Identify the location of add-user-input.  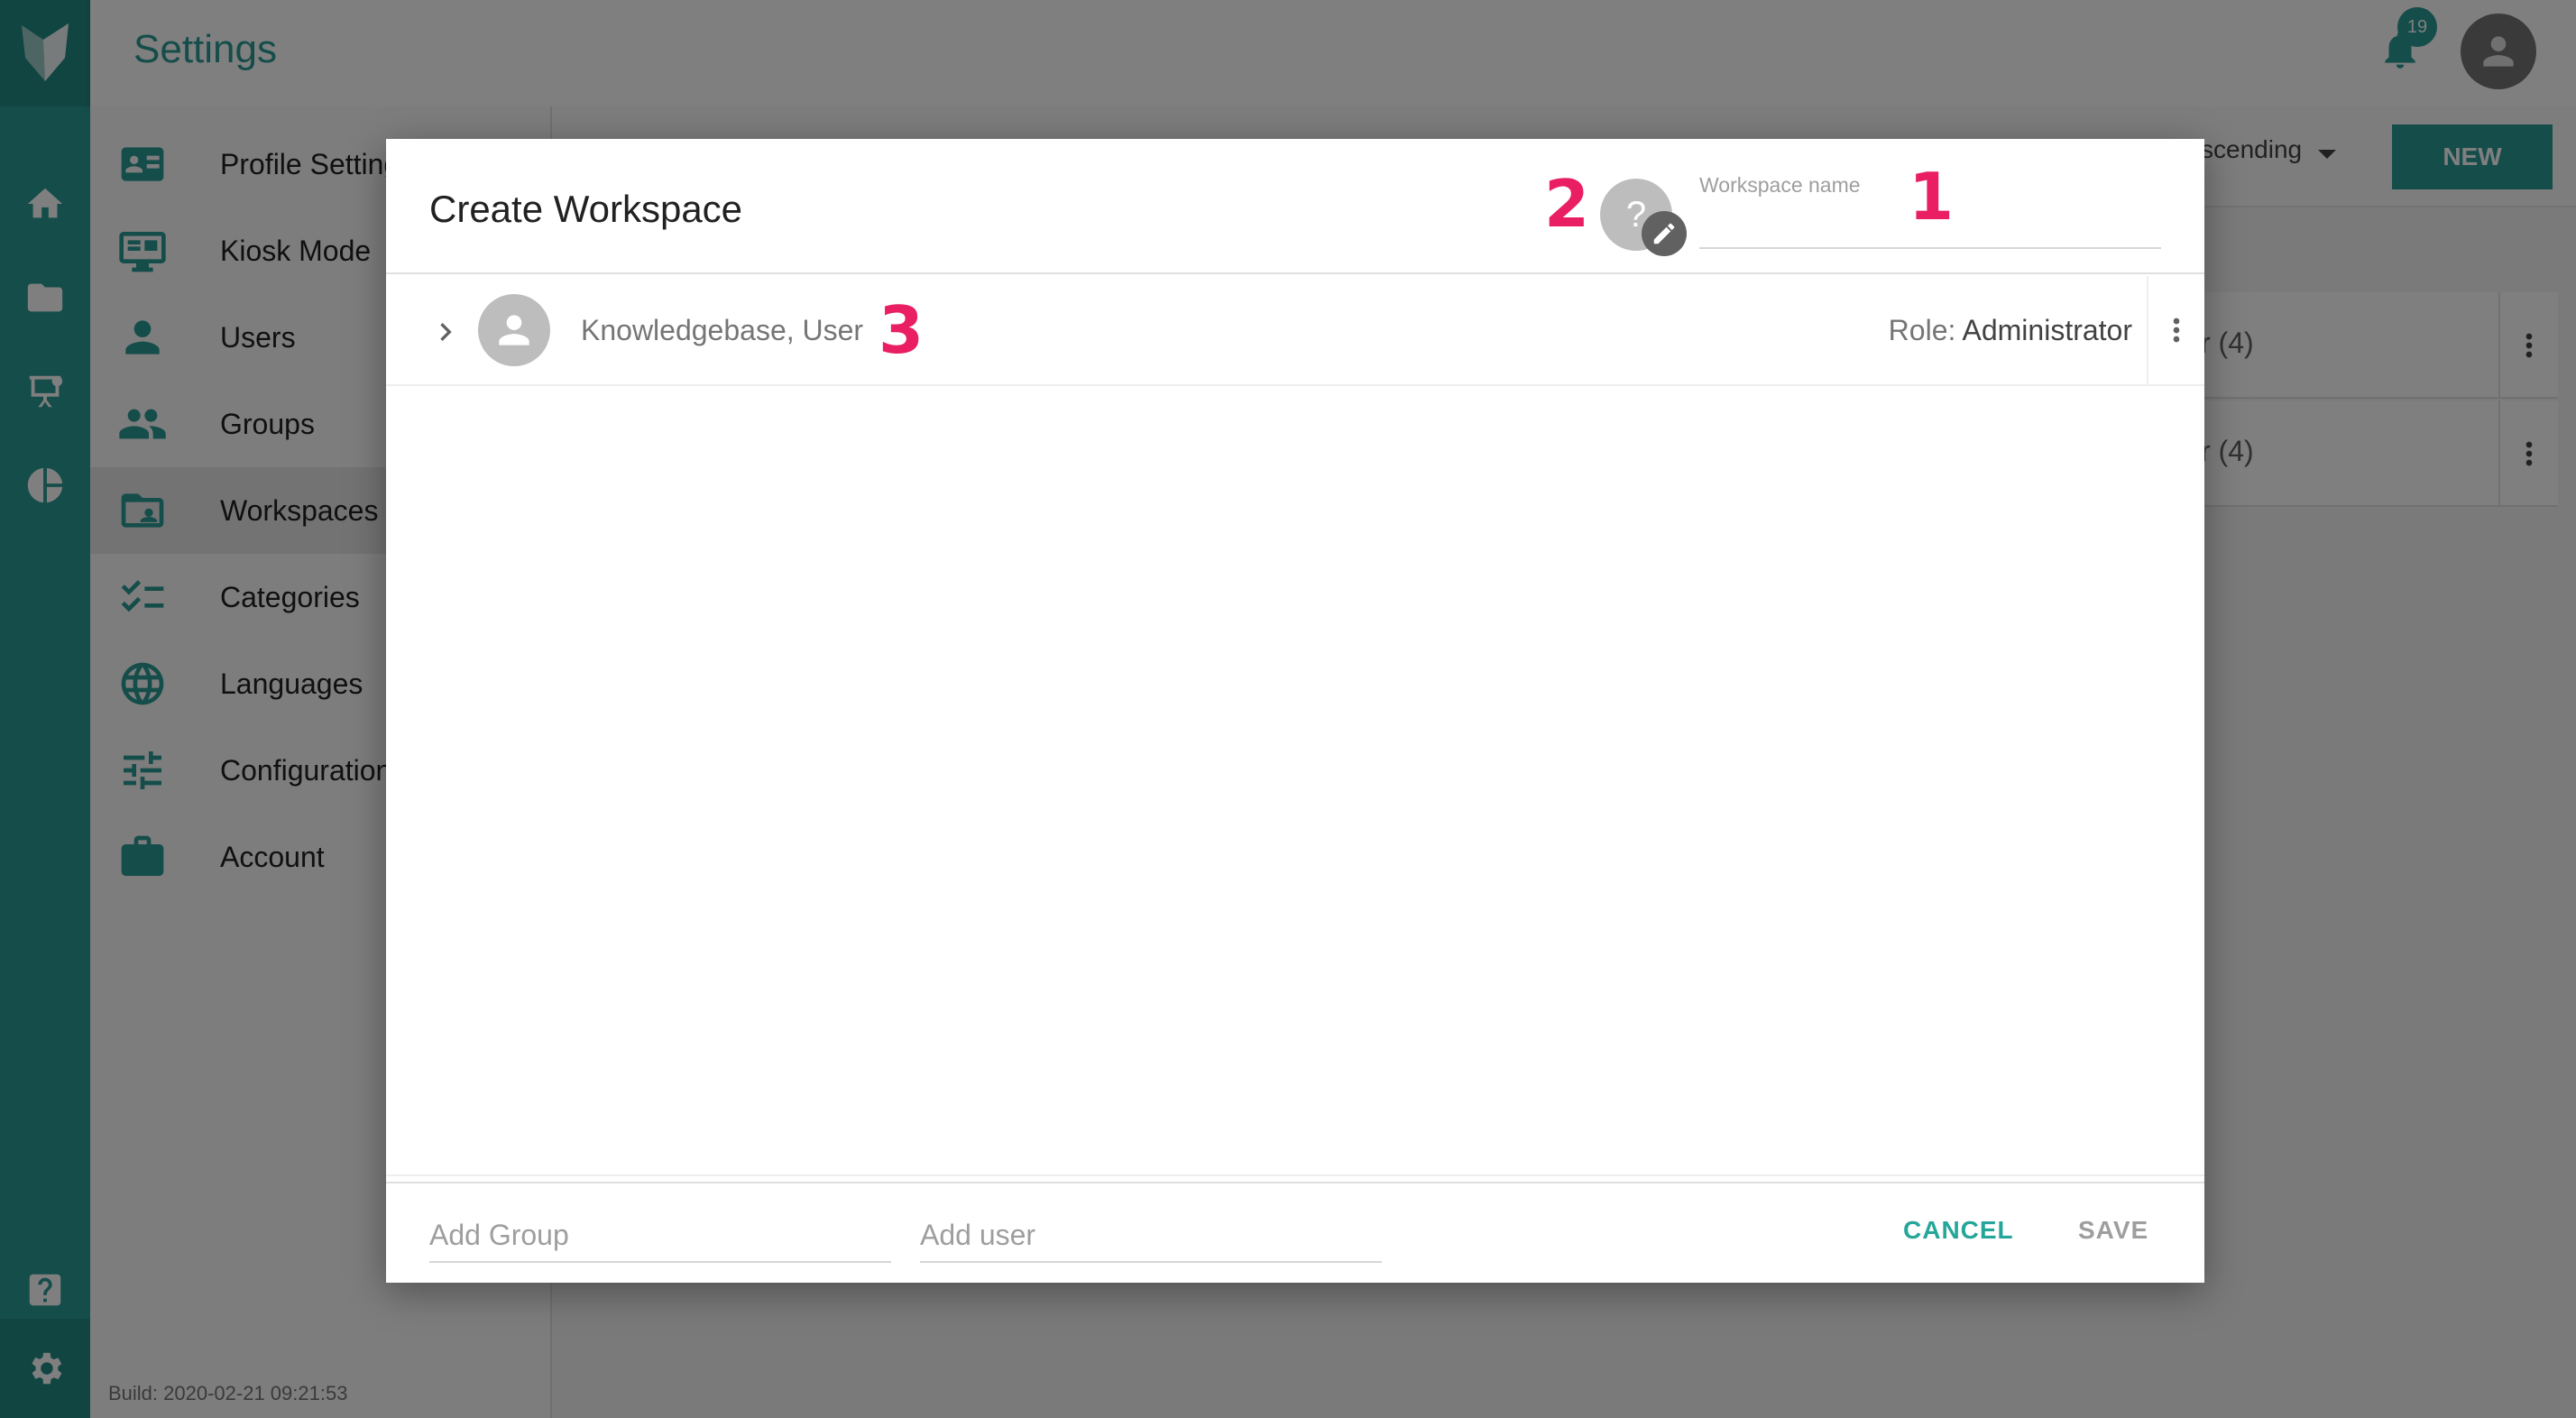
(1151, 1236).